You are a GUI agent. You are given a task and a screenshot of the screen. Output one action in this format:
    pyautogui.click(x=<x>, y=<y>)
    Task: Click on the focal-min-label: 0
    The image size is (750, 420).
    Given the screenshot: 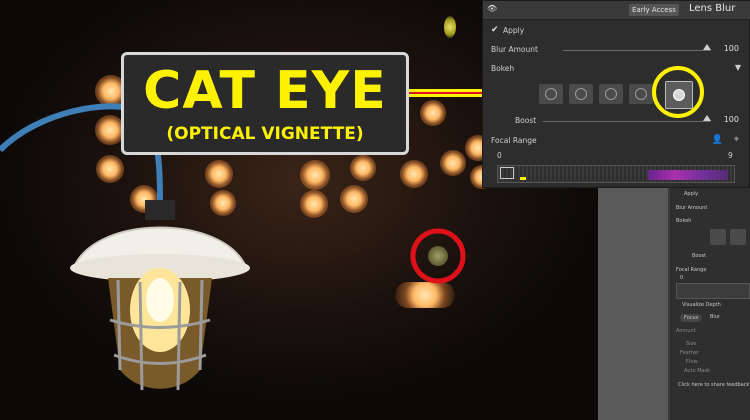 What is the action you would take?
    pyautogui.click(x=499, y=155)
    